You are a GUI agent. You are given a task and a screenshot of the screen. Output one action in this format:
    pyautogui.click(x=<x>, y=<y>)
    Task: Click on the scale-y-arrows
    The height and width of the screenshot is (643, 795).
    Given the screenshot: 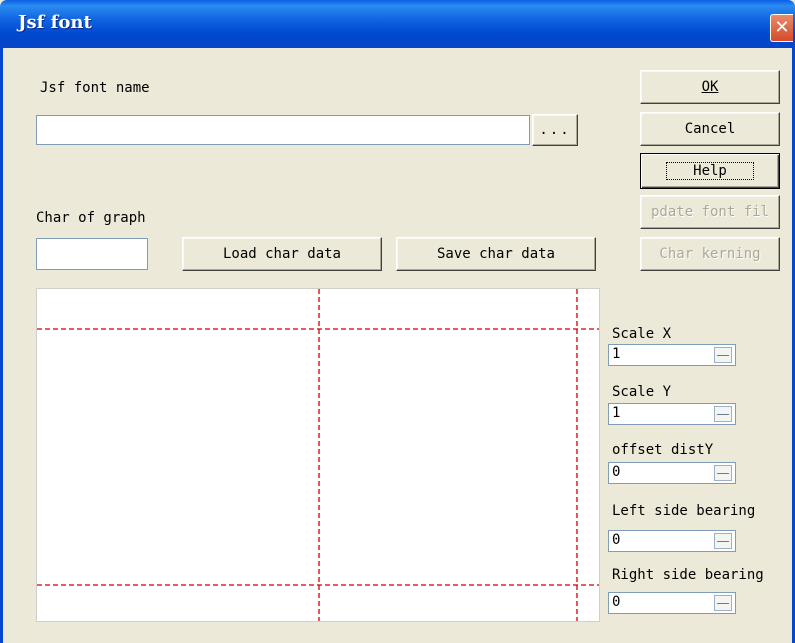 What is the action you would take?
    pyautogui.click(x=723, y=414)
    